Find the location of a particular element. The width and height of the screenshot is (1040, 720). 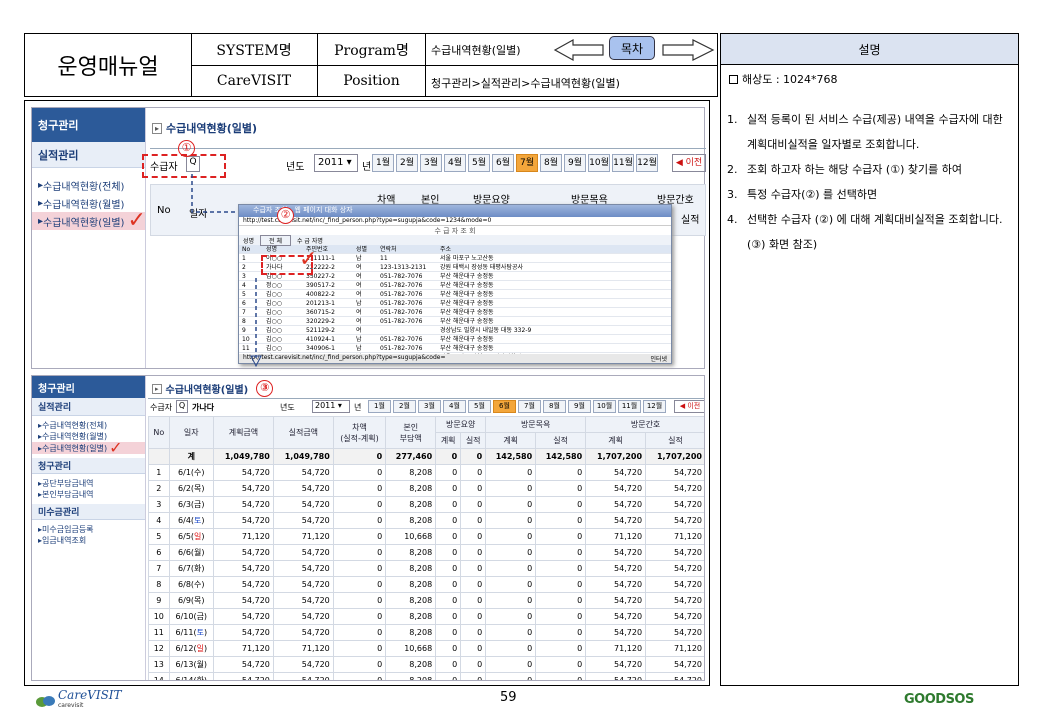

nav-item-monthly: ▸ 수급내역현황(월별) is located at coordinates (88, 436).